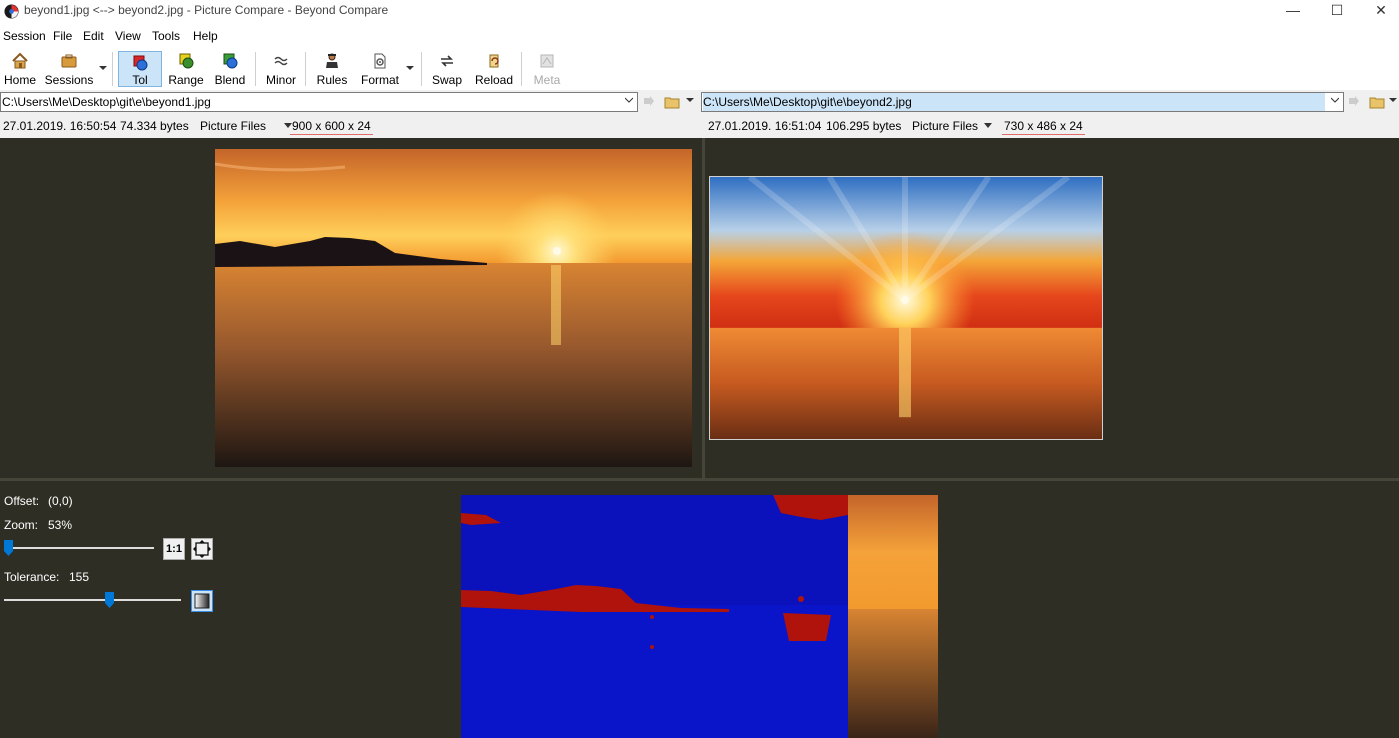 Image resolution: width=1399 pixels, height=738 pixels. I want to click on right-image-dimensions: 730 x 486 x 24, so click(1043, 127).